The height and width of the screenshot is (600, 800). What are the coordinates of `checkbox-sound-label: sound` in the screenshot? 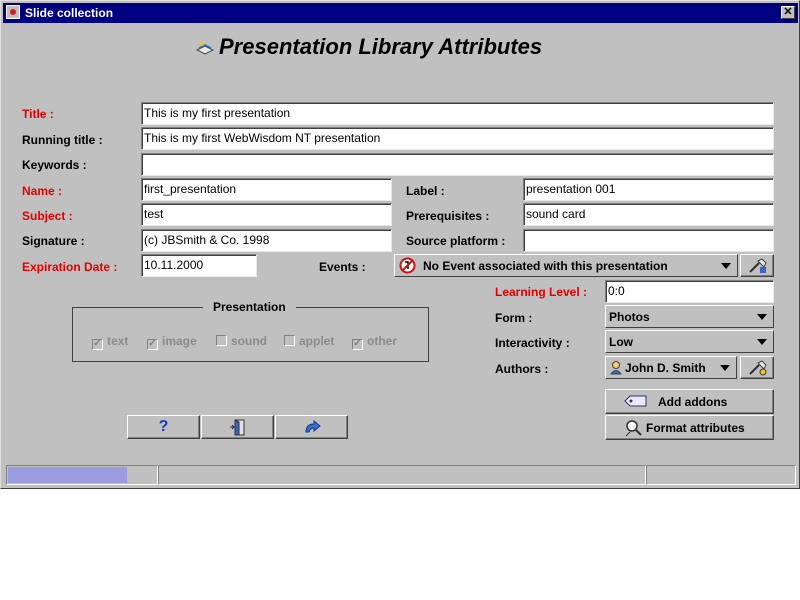 It's located at (249, 341).